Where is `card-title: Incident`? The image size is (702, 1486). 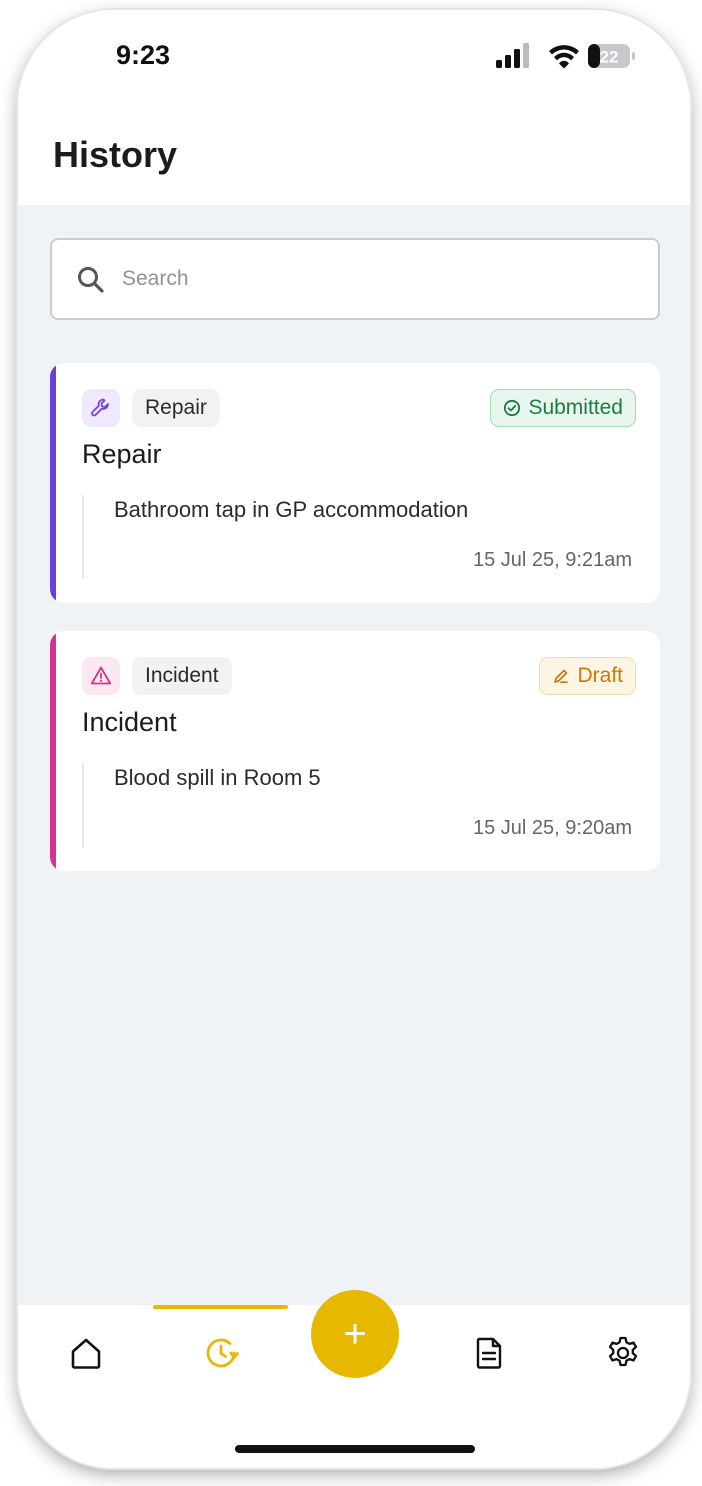 card-title: Incident is located at coordinates (129, 722).